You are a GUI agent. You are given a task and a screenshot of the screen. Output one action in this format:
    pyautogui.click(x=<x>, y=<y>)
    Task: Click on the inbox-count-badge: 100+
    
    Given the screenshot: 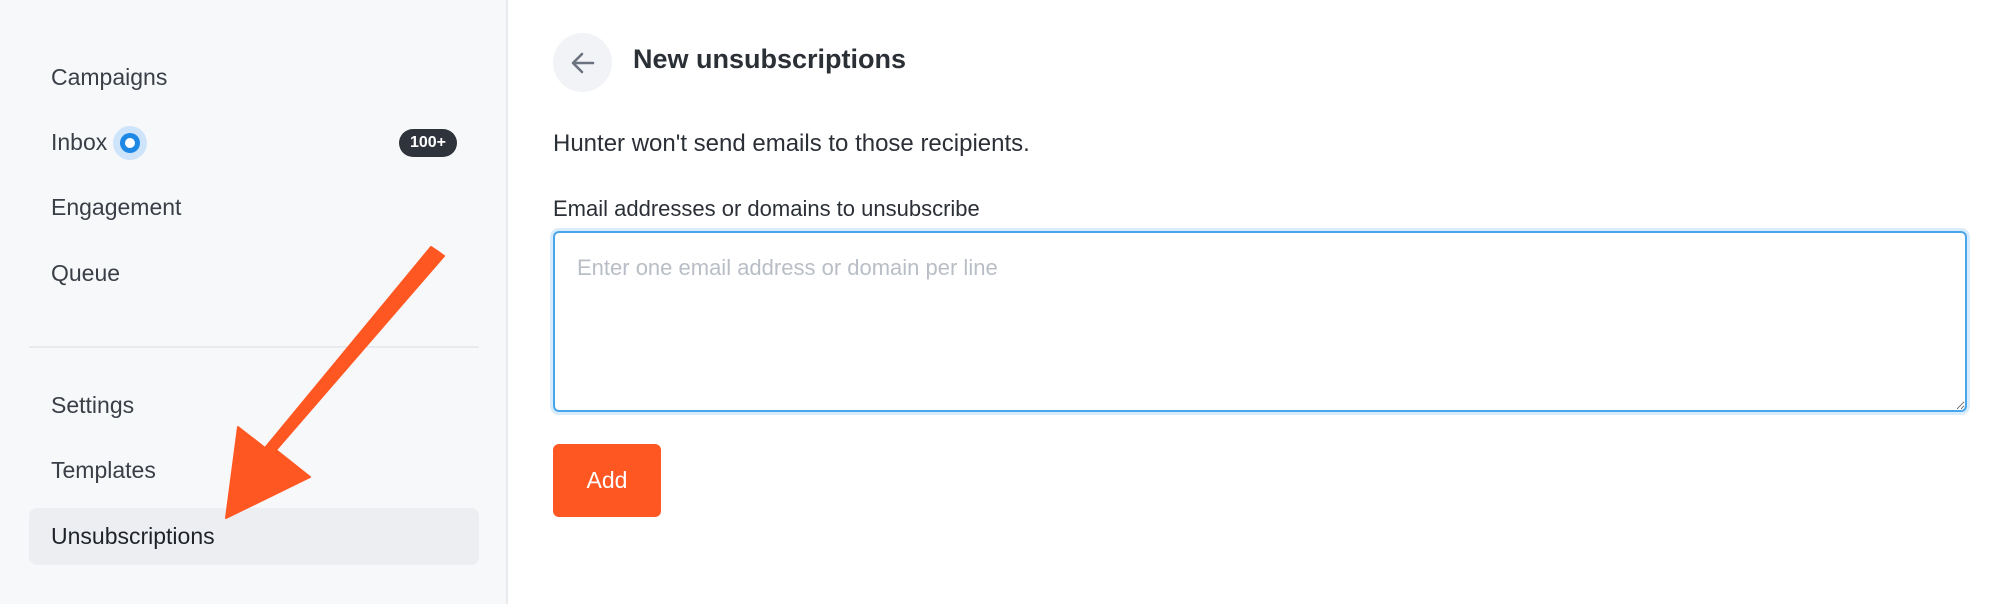 What is the action you would take?
    pyautogui.click(x=428, y=143)
    